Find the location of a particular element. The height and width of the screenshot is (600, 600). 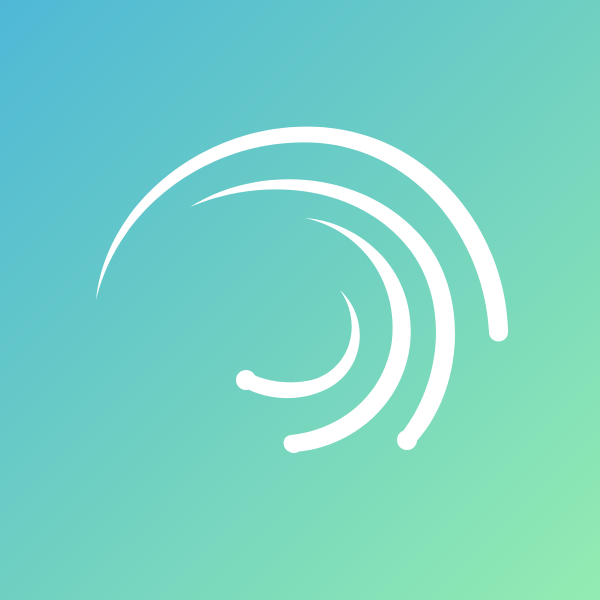

innermost-arc is located at coordinates (300, 344).